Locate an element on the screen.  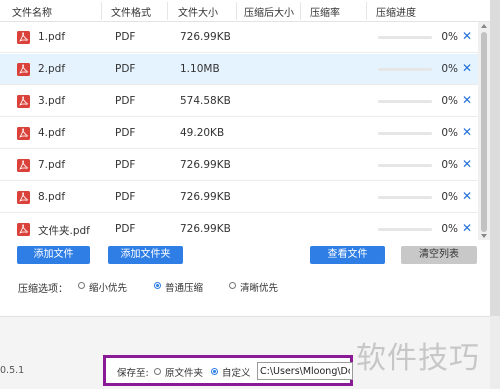
header-file-size: 文件大小 is located at coordinates (198, 11).